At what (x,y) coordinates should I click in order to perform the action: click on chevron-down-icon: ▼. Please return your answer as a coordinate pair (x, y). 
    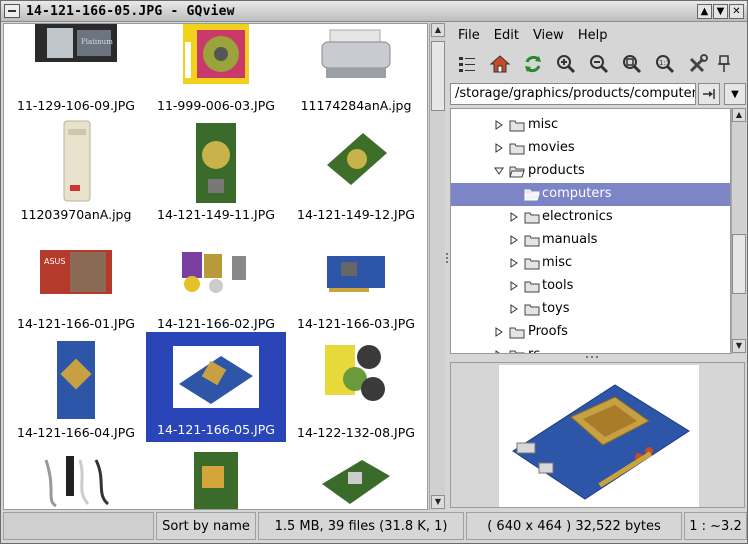
    Looking at the image, I should click on (735, 94).